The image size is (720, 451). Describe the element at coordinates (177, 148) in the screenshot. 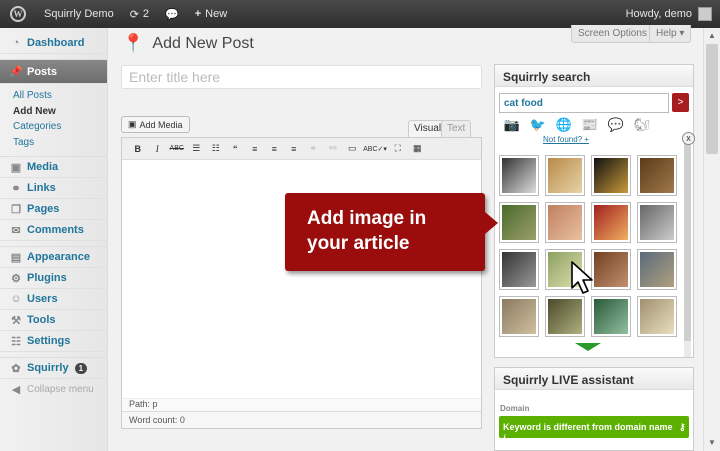

I see `strikethrough-icon: ABC` at that location.